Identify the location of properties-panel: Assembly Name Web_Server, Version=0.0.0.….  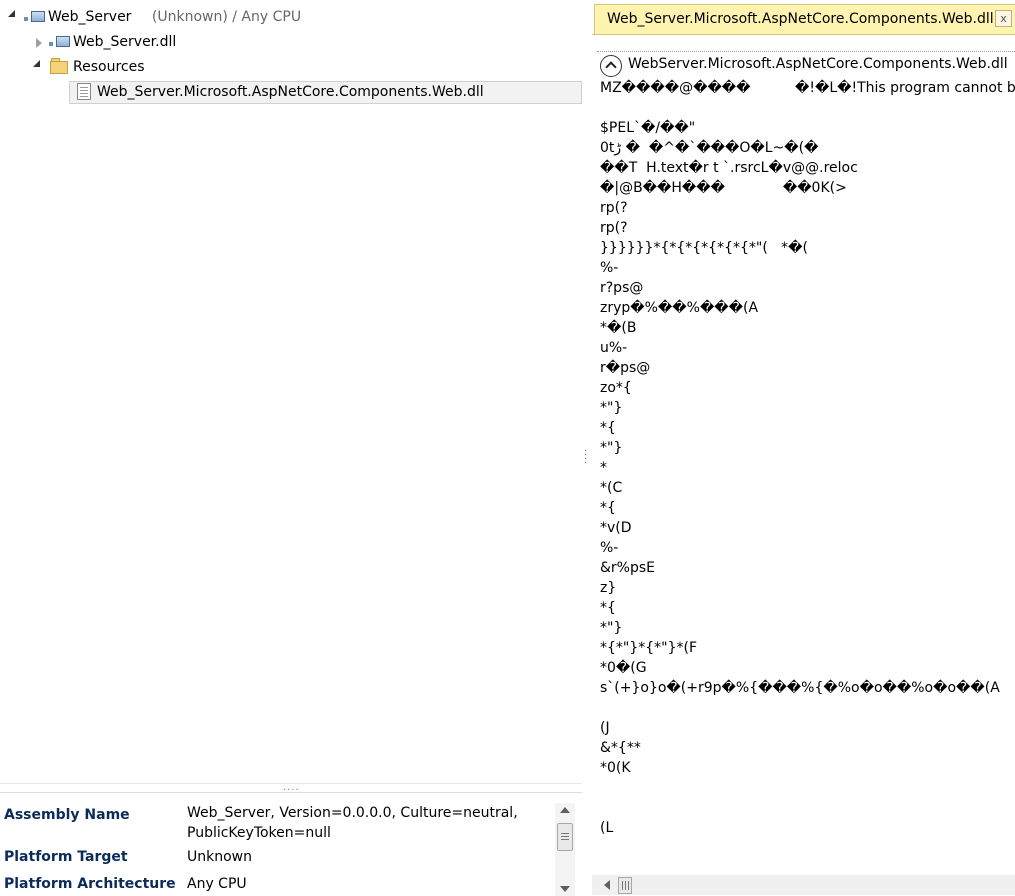
(291, 844).